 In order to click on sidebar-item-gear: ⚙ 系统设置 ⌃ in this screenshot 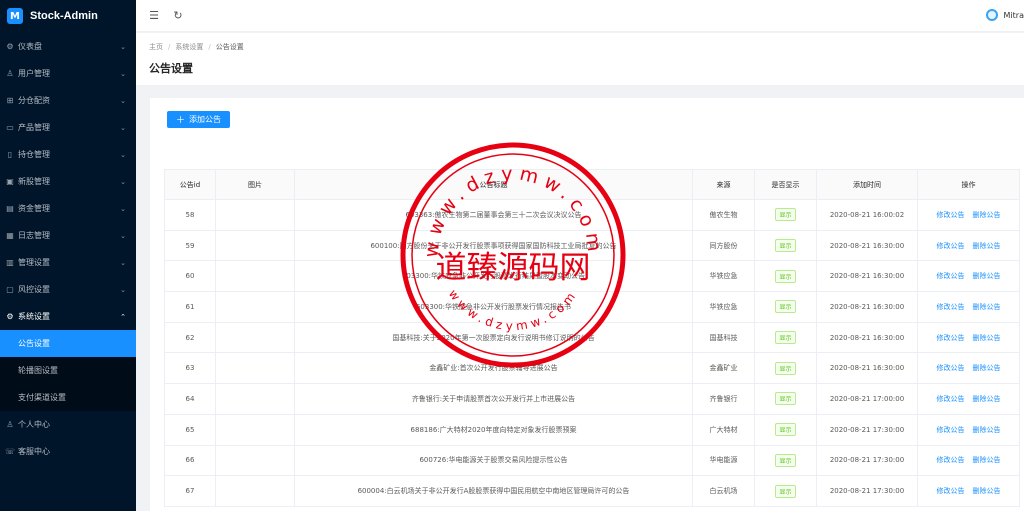, I will do `click(68, 316)`.